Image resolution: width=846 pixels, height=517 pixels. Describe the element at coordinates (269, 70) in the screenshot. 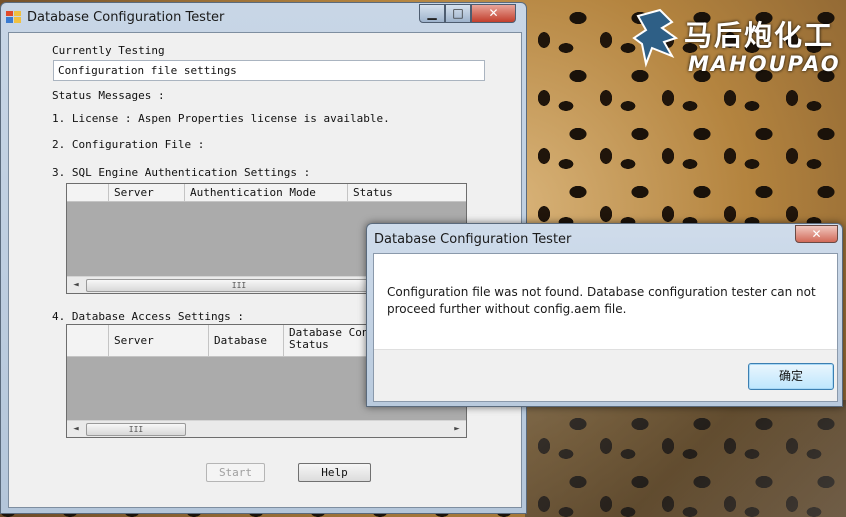

I see `currently-testing-field: Configuration file settings` at that location.